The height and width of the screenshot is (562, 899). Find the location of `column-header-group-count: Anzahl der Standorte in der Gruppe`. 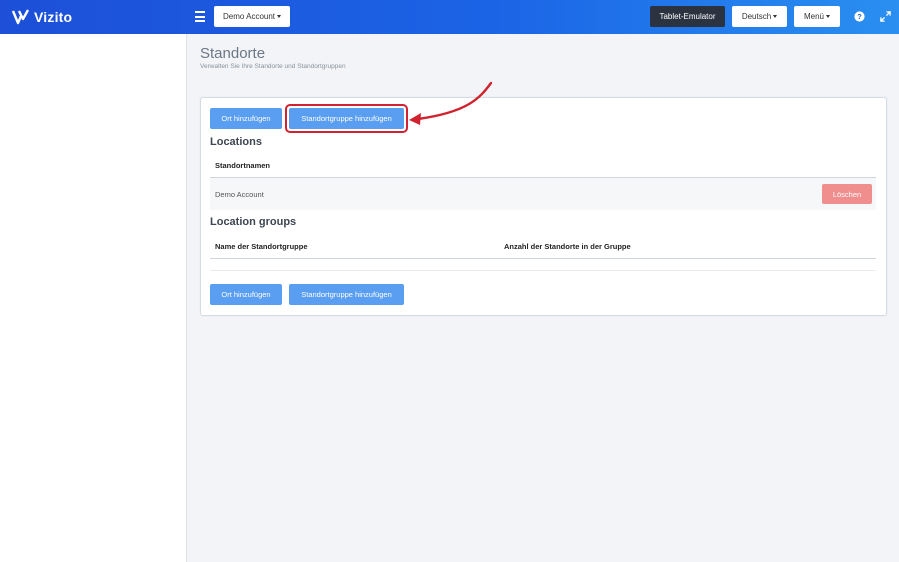

column-header-group-count: Anzahl der Standorte in der Gruppe is located at coordinates (567, 246).